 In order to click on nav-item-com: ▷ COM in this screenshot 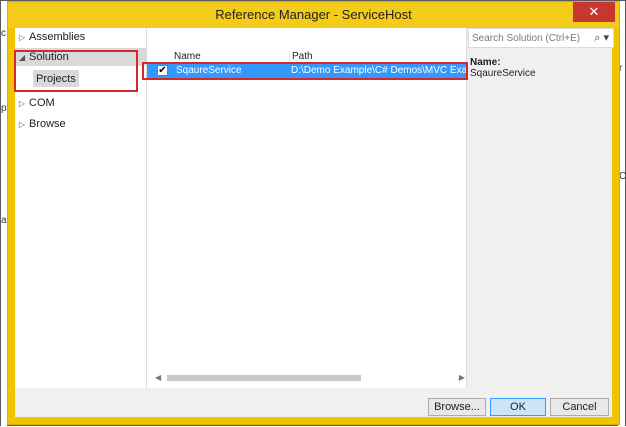, I will do `click(80, 103)`.